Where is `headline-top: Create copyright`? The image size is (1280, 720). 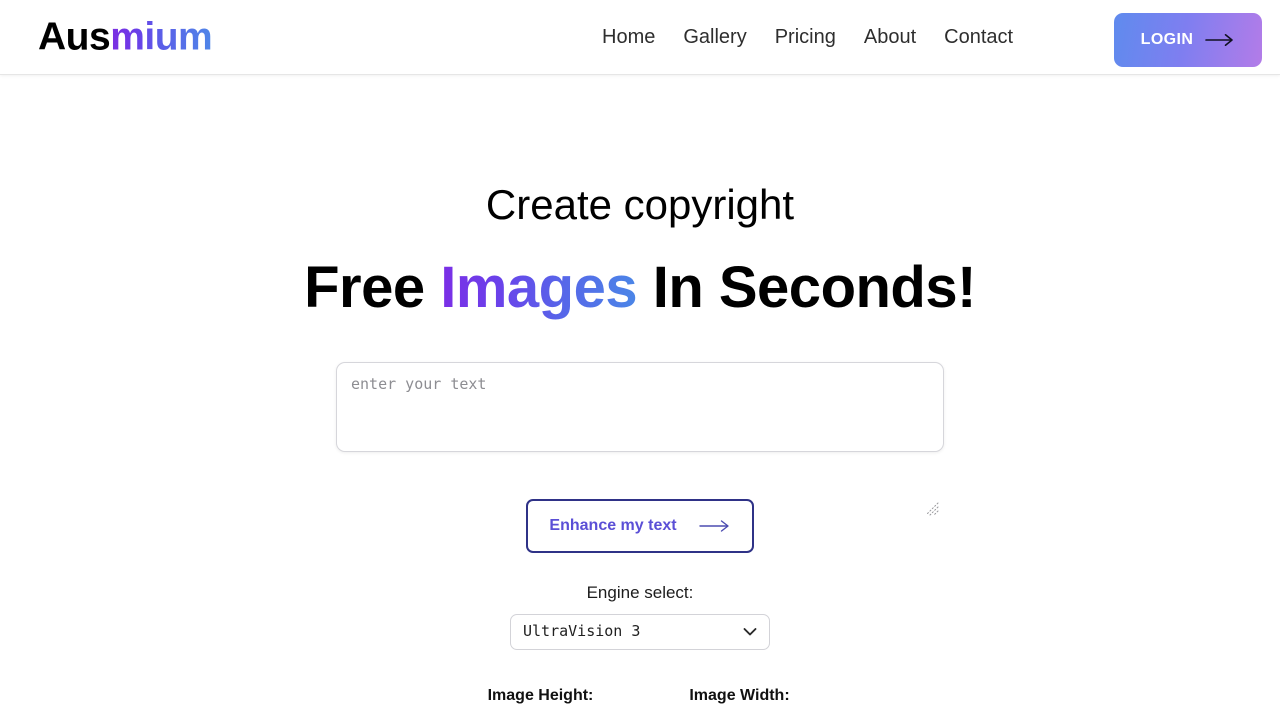 headline-top: Create copyright is located at coordinates (640, 204).